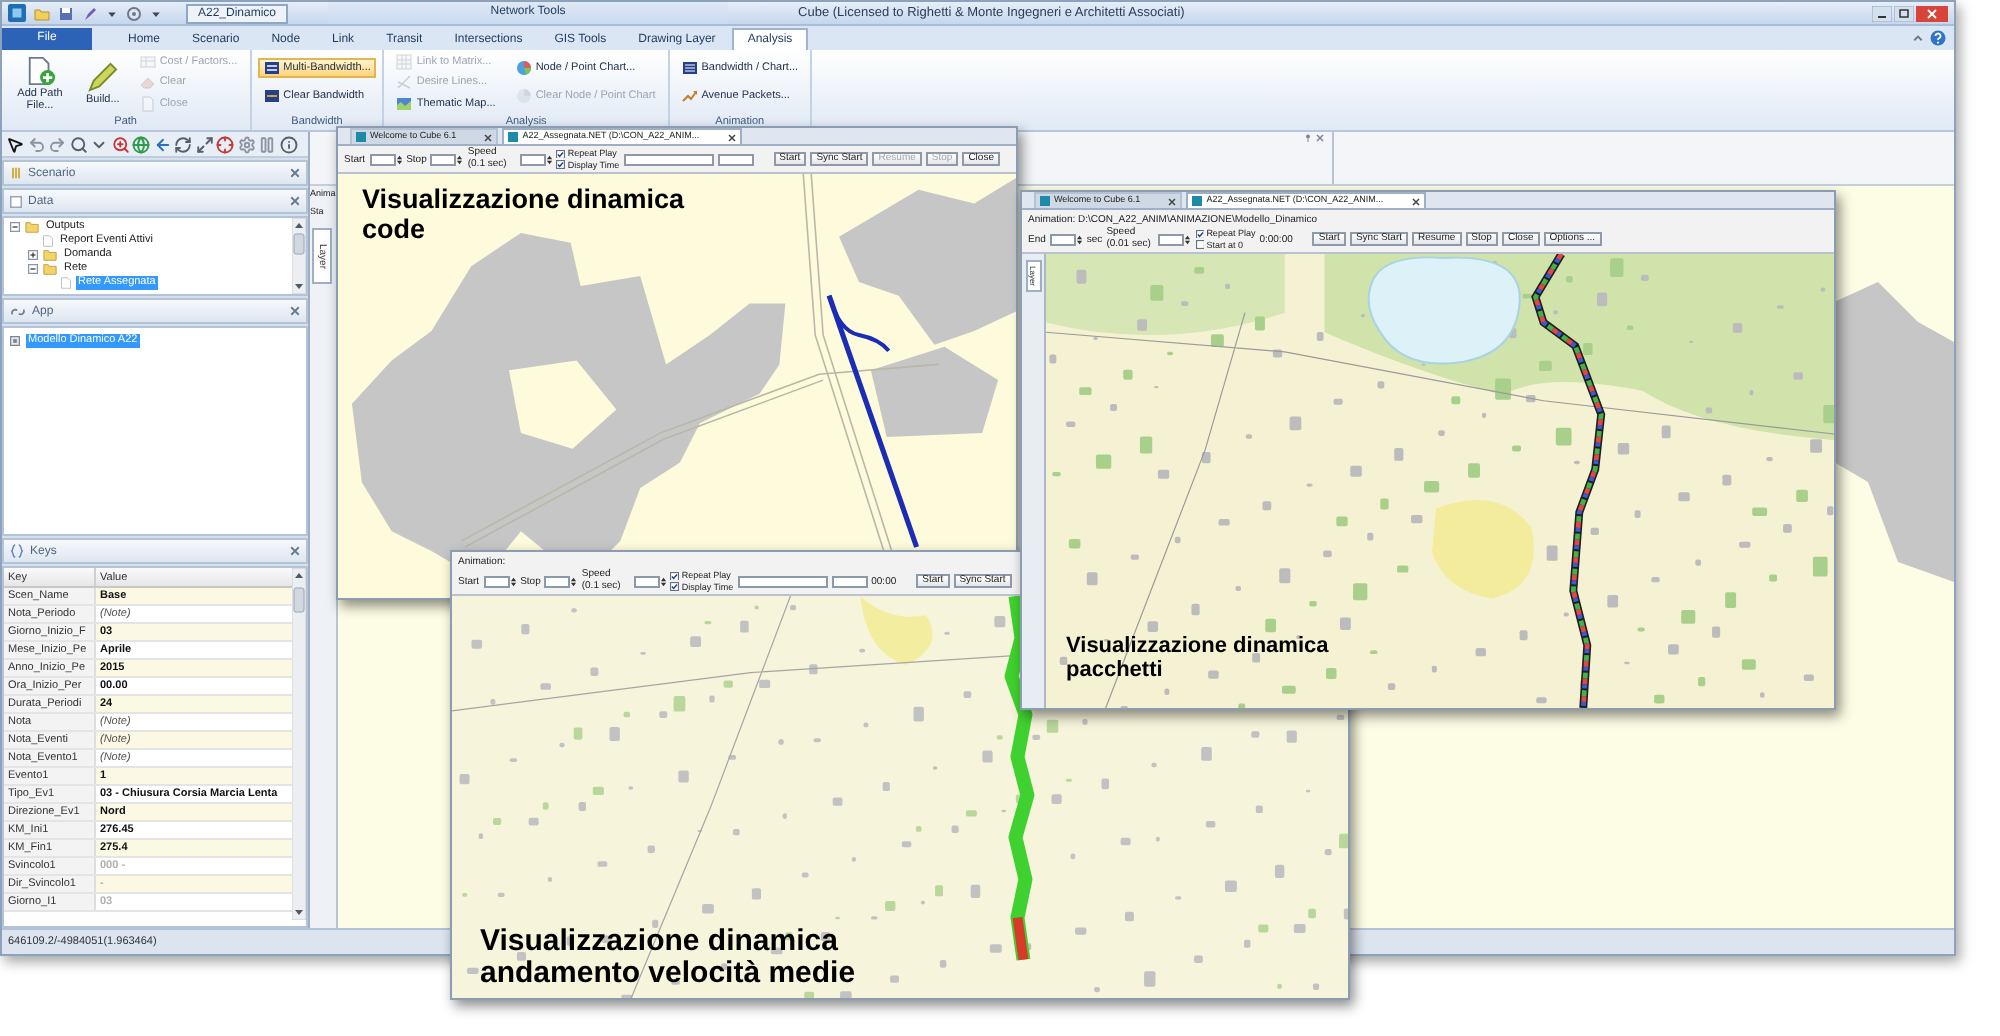 The width and height of the screenshot is (2000, 1036). Describe the element at coordinates (183, 144) in the screenshot. I see `refresh-icon` at that location.